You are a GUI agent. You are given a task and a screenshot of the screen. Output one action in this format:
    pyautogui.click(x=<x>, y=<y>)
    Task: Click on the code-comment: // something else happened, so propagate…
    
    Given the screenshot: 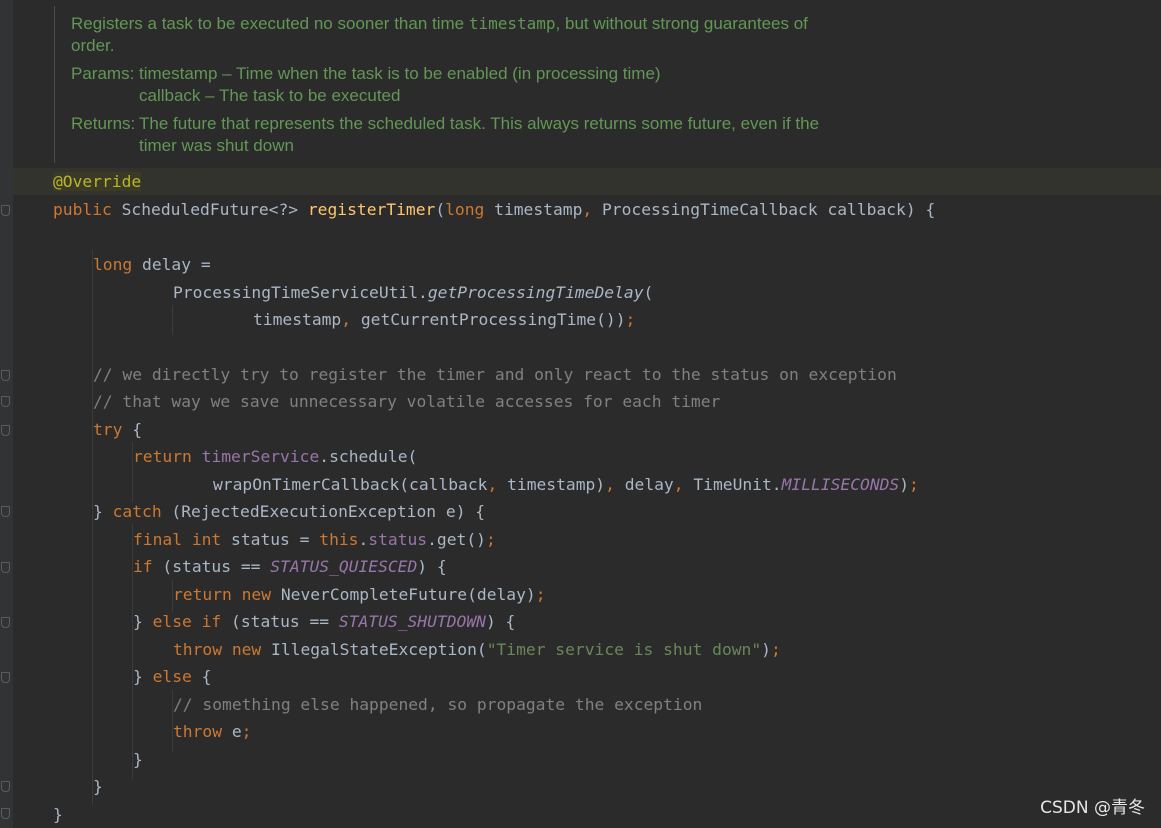 What is the action you would take?
    pyautogui.click(x=438, y=704)
    